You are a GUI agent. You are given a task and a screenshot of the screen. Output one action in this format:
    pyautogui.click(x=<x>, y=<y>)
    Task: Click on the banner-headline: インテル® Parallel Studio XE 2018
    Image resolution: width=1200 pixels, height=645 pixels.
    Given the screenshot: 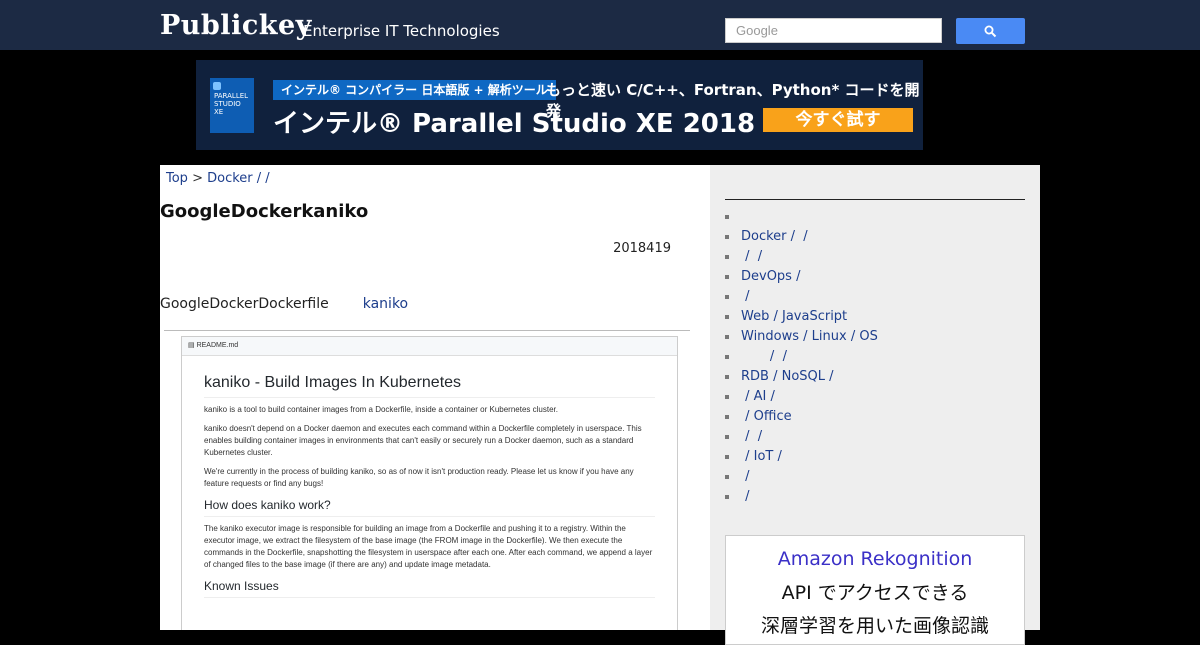 What is the action you would take?
    pyautogui.click(x=514, y=124)
    